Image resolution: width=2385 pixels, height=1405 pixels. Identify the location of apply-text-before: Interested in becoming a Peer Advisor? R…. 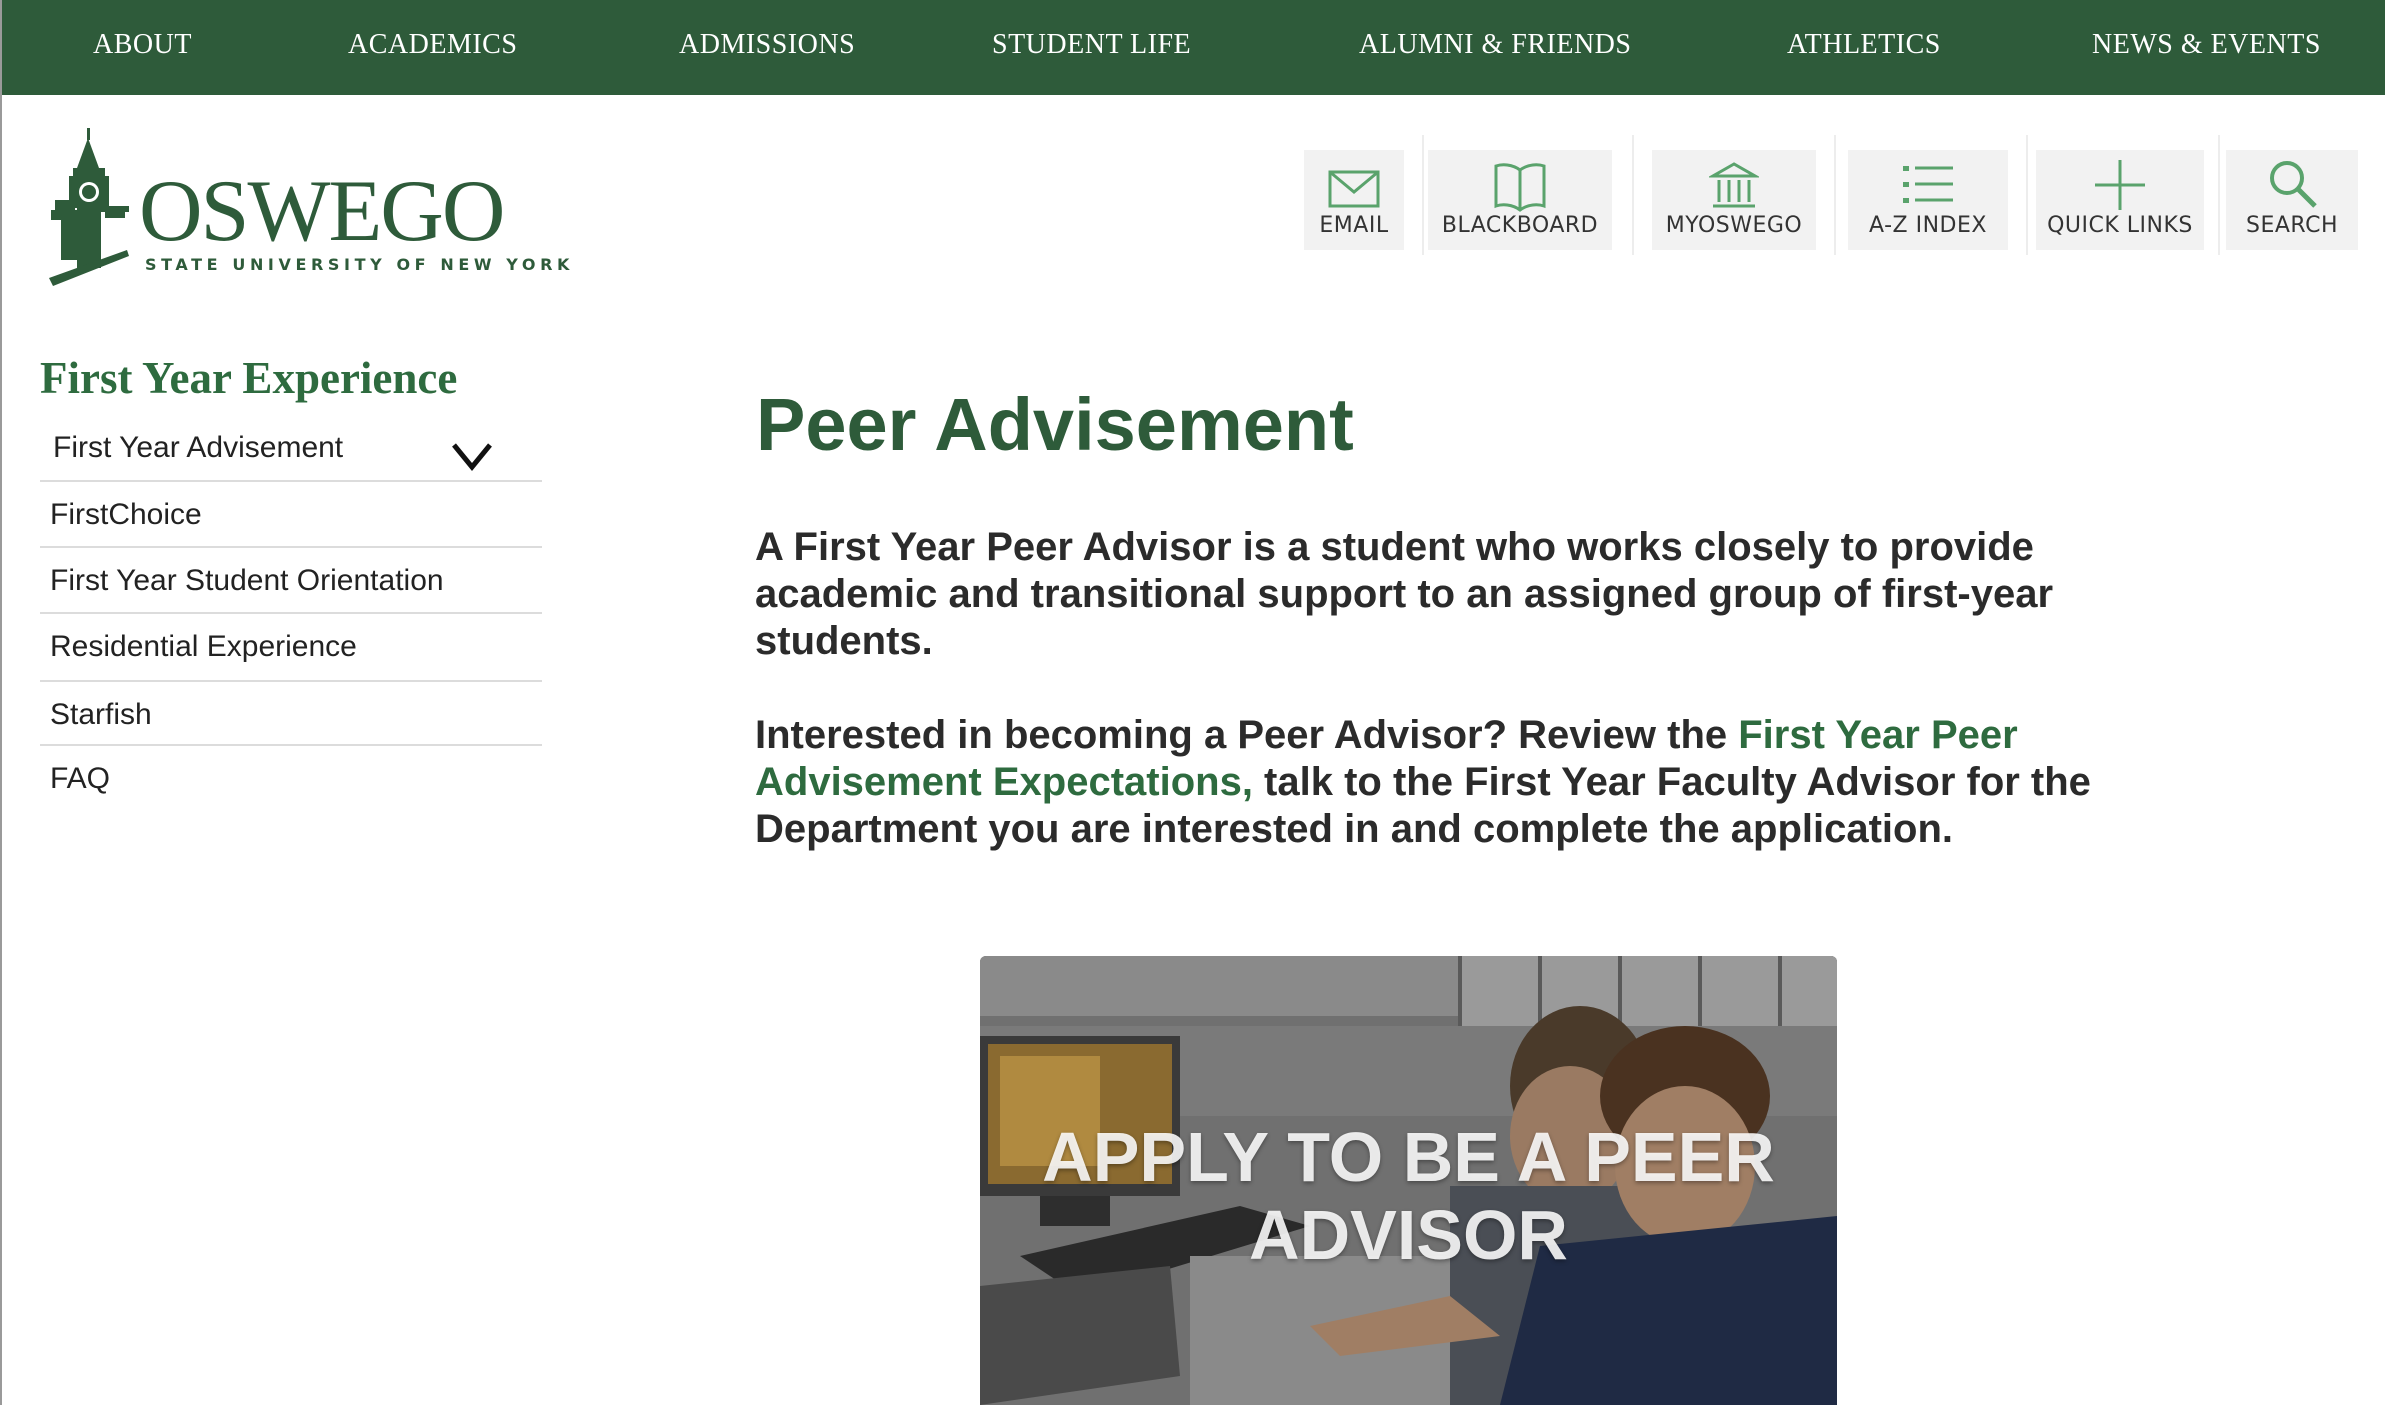
(1247, 735).